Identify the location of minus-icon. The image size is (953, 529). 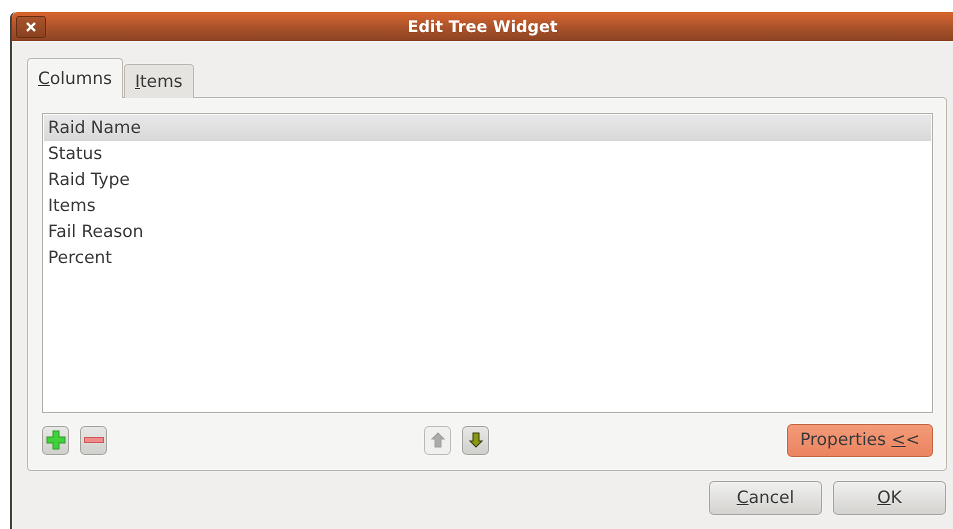
(94, 440).